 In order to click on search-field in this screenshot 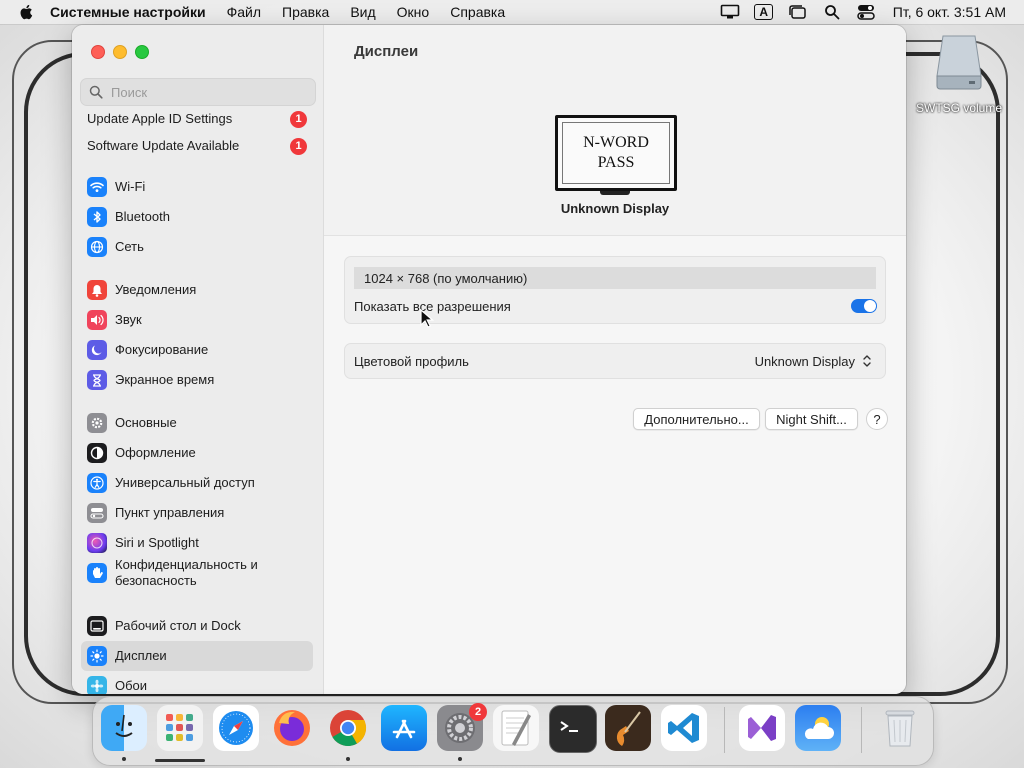, I will do `click(198, 92)`.